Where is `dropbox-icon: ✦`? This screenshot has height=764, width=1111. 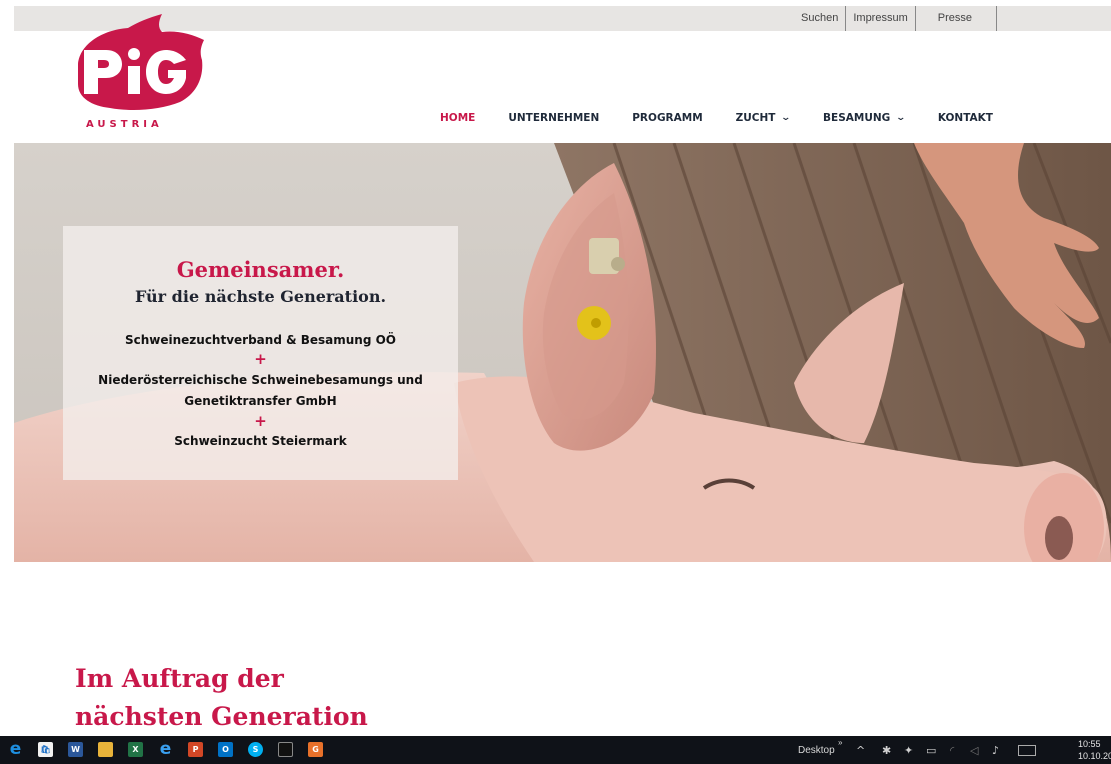
dropbox-icon: ✦ is located at coordinates (908, 750).